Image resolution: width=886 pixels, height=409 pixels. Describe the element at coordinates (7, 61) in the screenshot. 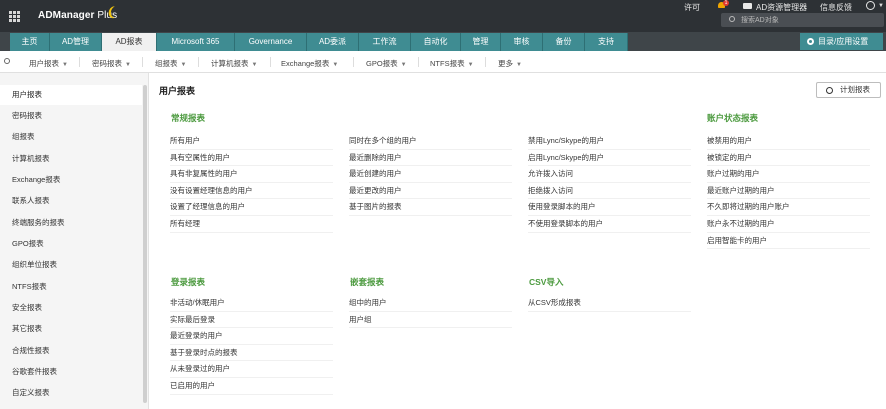

I see `search-icon` at that location.